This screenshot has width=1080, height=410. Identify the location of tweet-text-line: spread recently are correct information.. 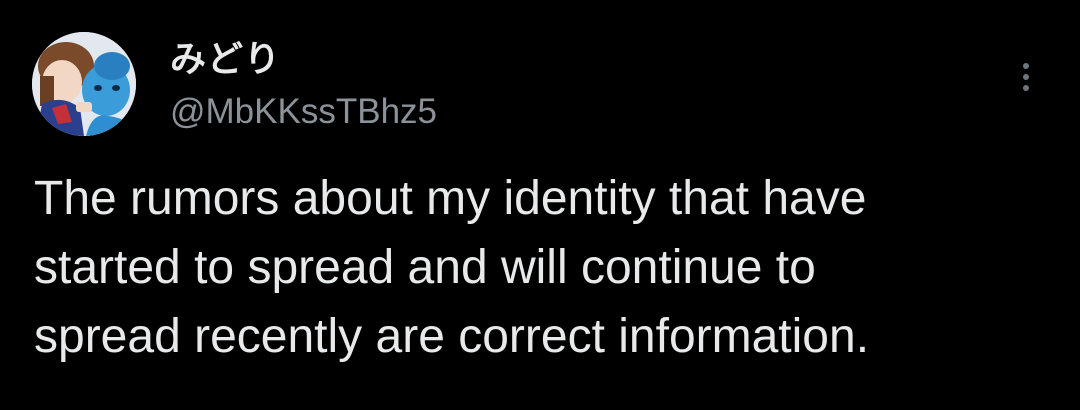
(452, 336).